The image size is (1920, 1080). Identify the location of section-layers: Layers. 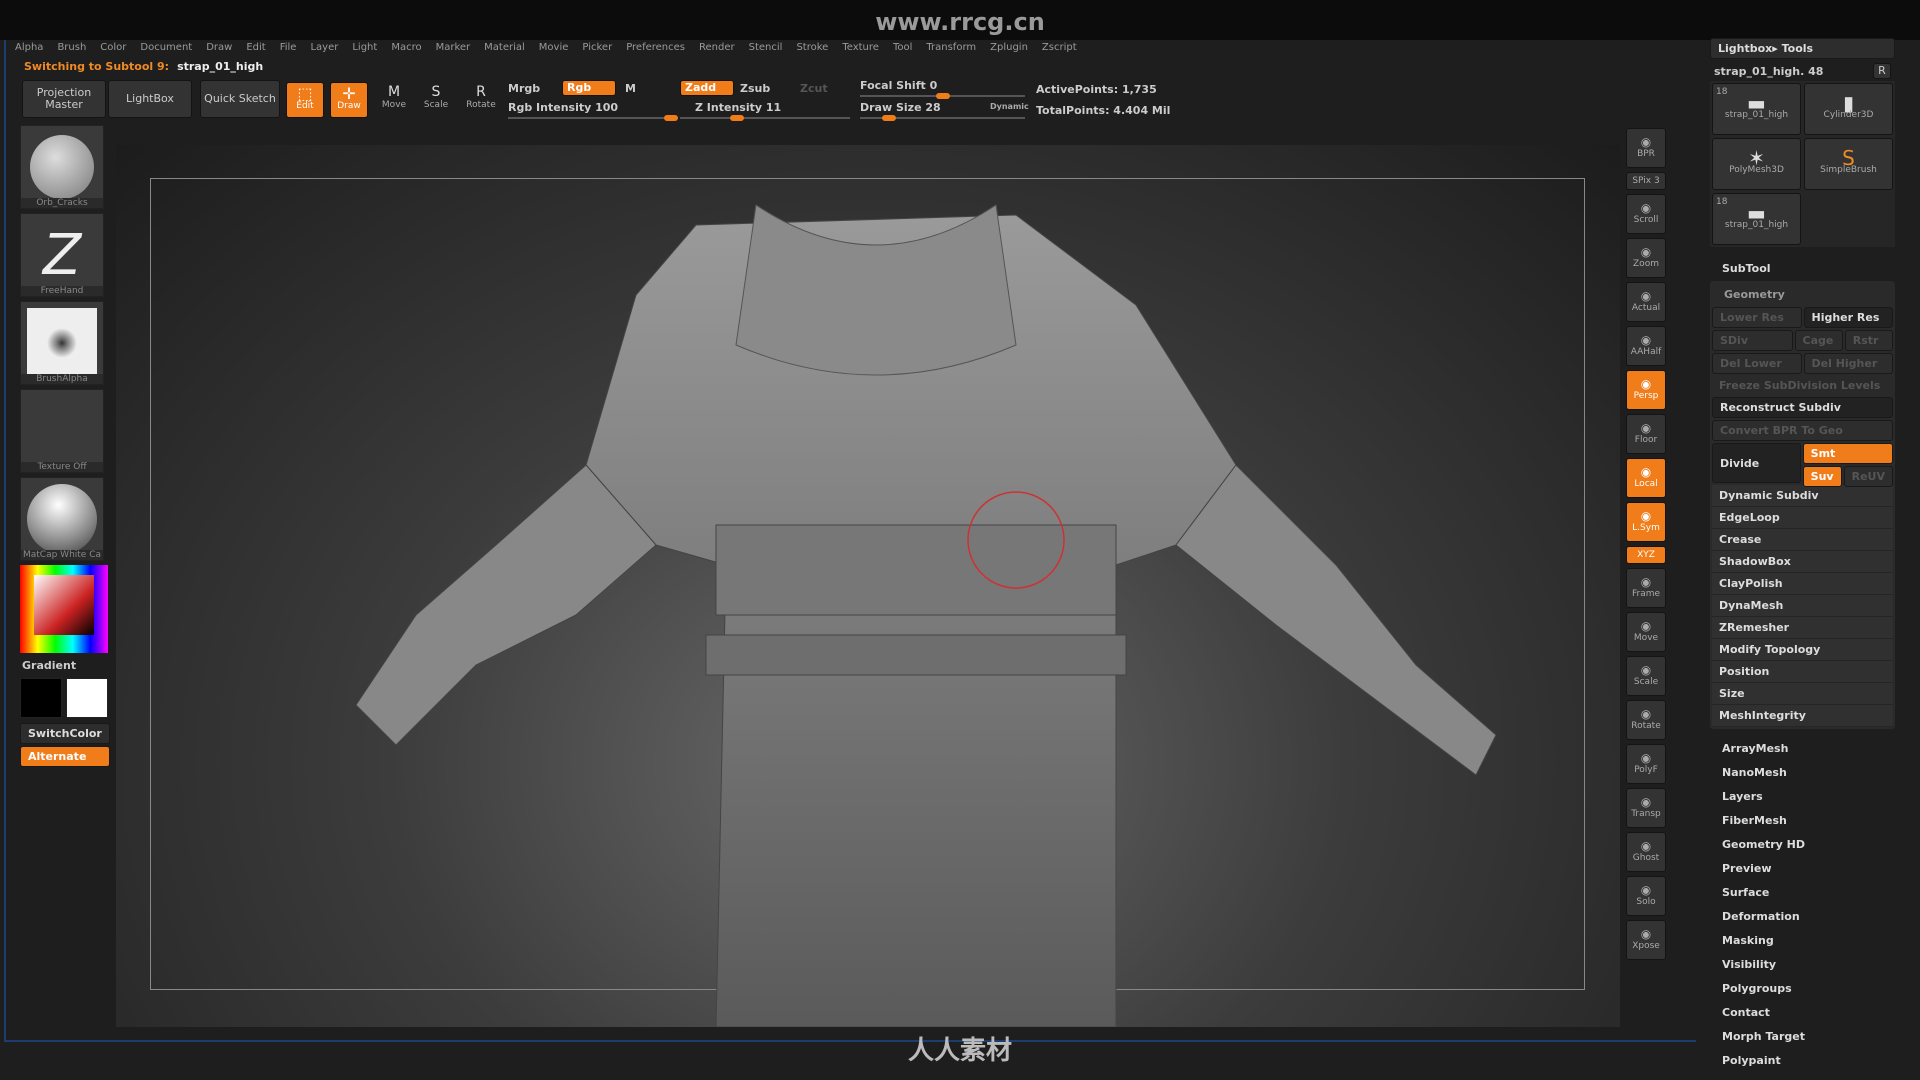
(1802, 797).